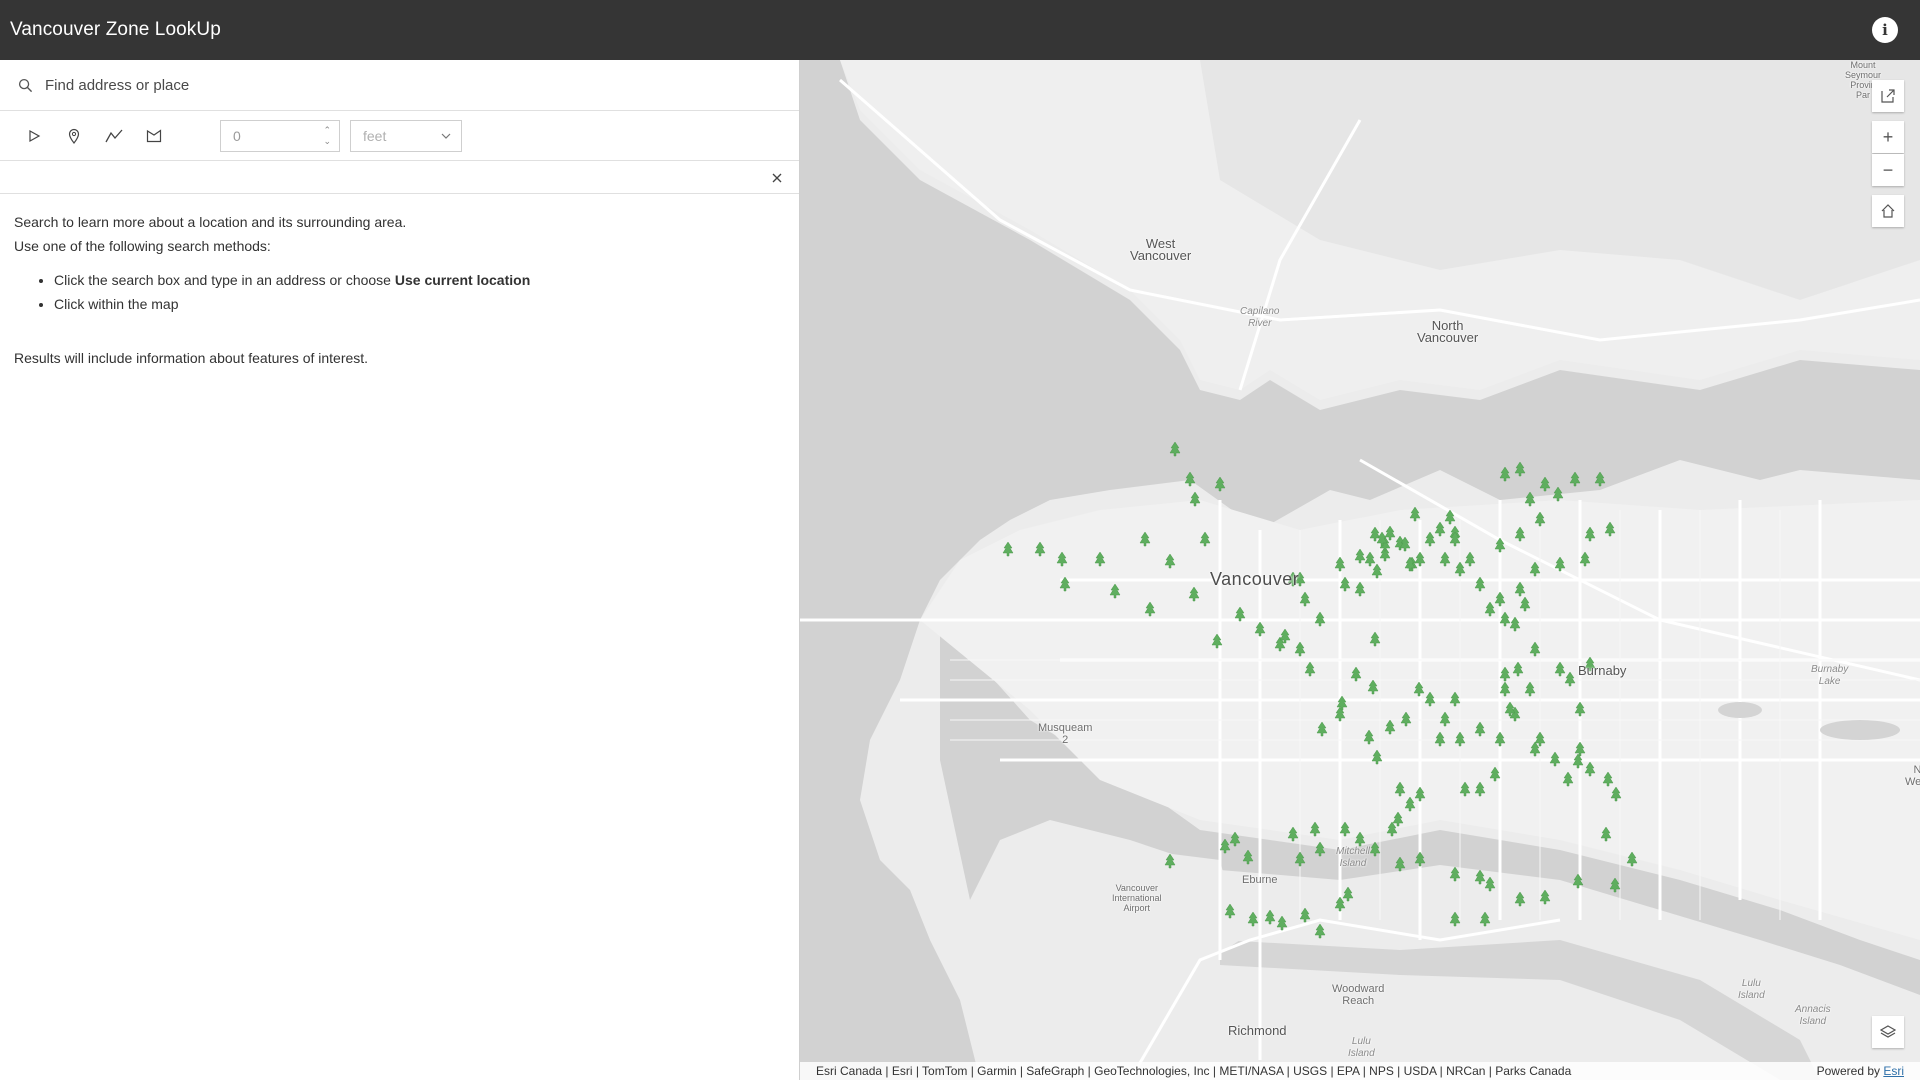 This screenshot has height=1080, width=1920. What do you see at coordinates (327, 130) in the screenshot?
I see `chevron-up-icon: ⌃` at bounding box center [327, 130].